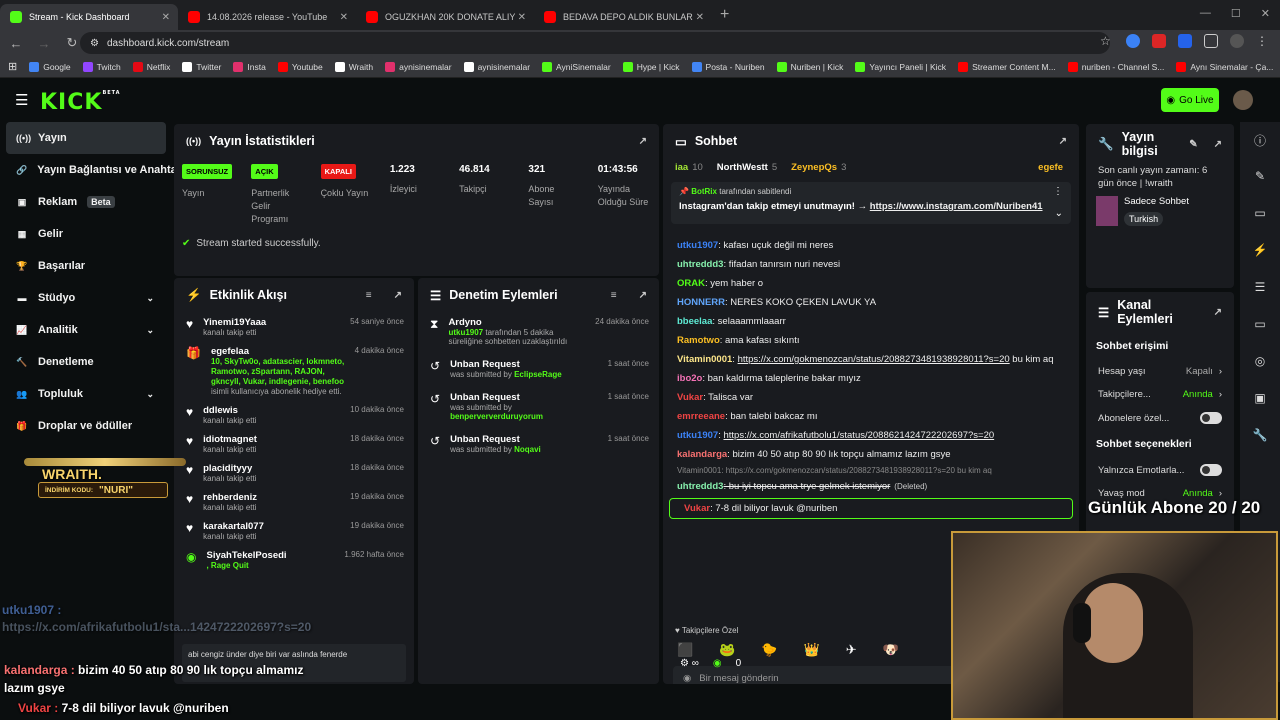  I want to click on forward-icon: →, so click(44, 43).